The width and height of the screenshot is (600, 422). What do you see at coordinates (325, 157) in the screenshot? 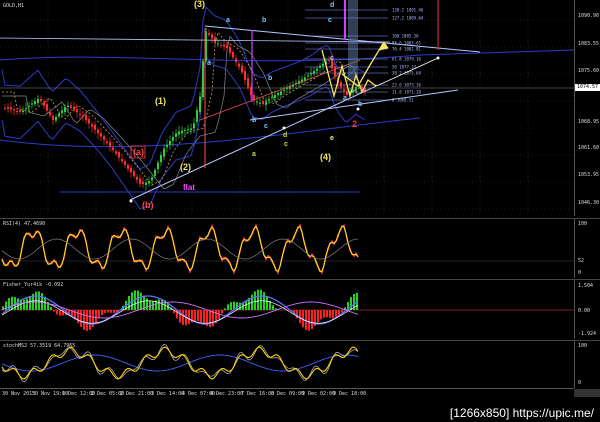
I see `wave-label: (4)` at bounding box center [325, 157].